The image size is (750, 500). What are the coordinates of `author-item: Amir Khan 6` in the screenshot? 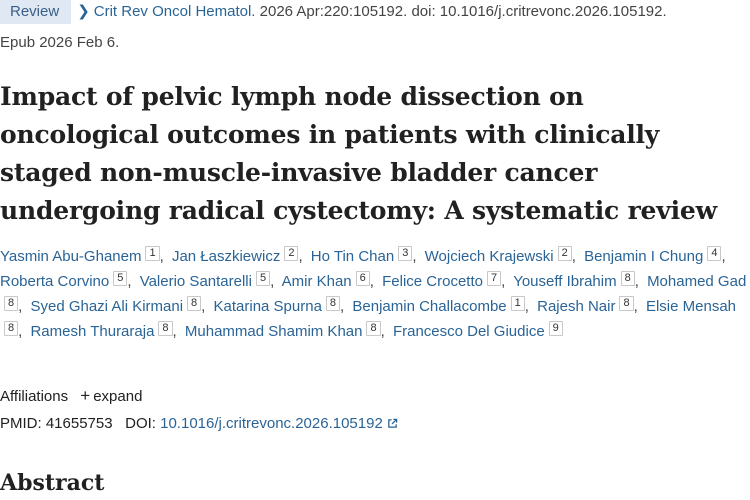 It's located at (326, 280).